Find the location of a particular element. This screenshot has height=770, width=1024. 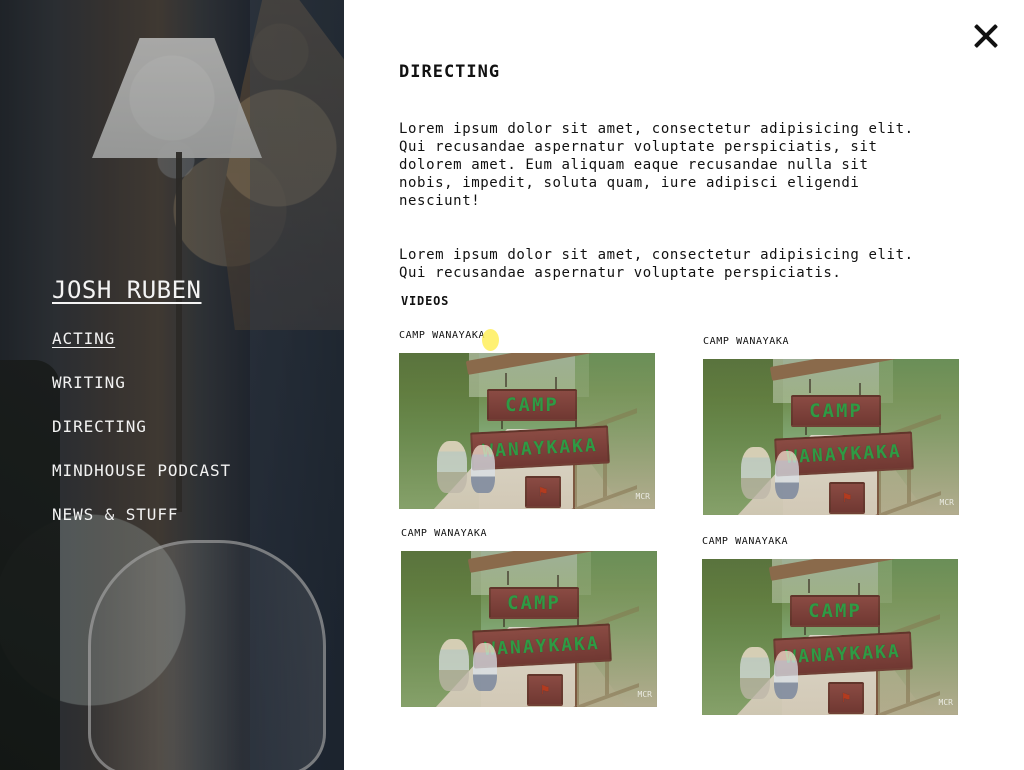

nav-item-writing: WRITING is located at coordinates (141, 383).